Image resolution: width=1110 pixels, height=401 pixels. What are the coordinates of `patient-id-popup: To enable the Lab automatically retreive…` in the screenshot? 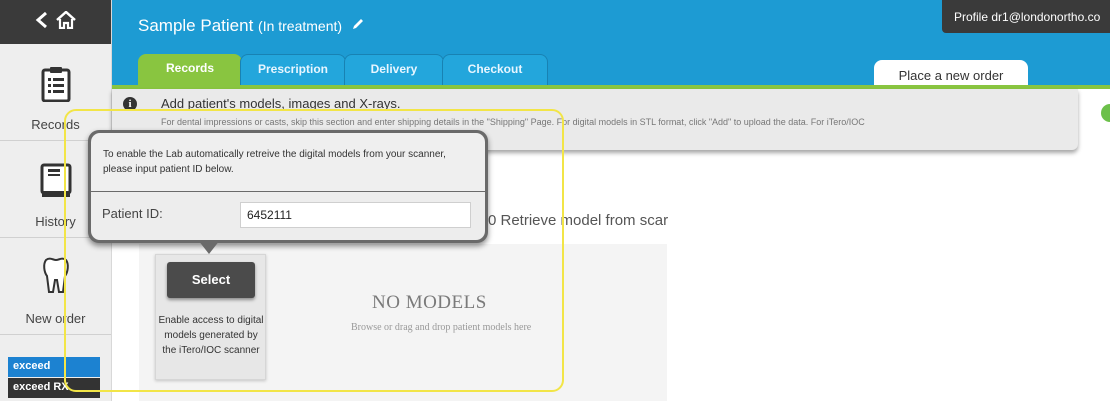 It's located at (288, 186).